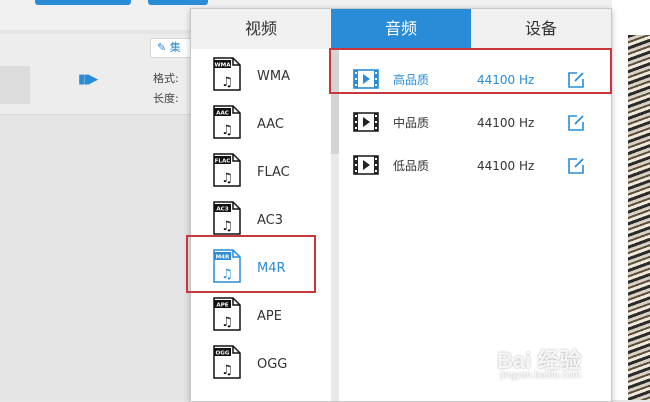  I want to click on background-edit-label: 集, so click(175, 47).